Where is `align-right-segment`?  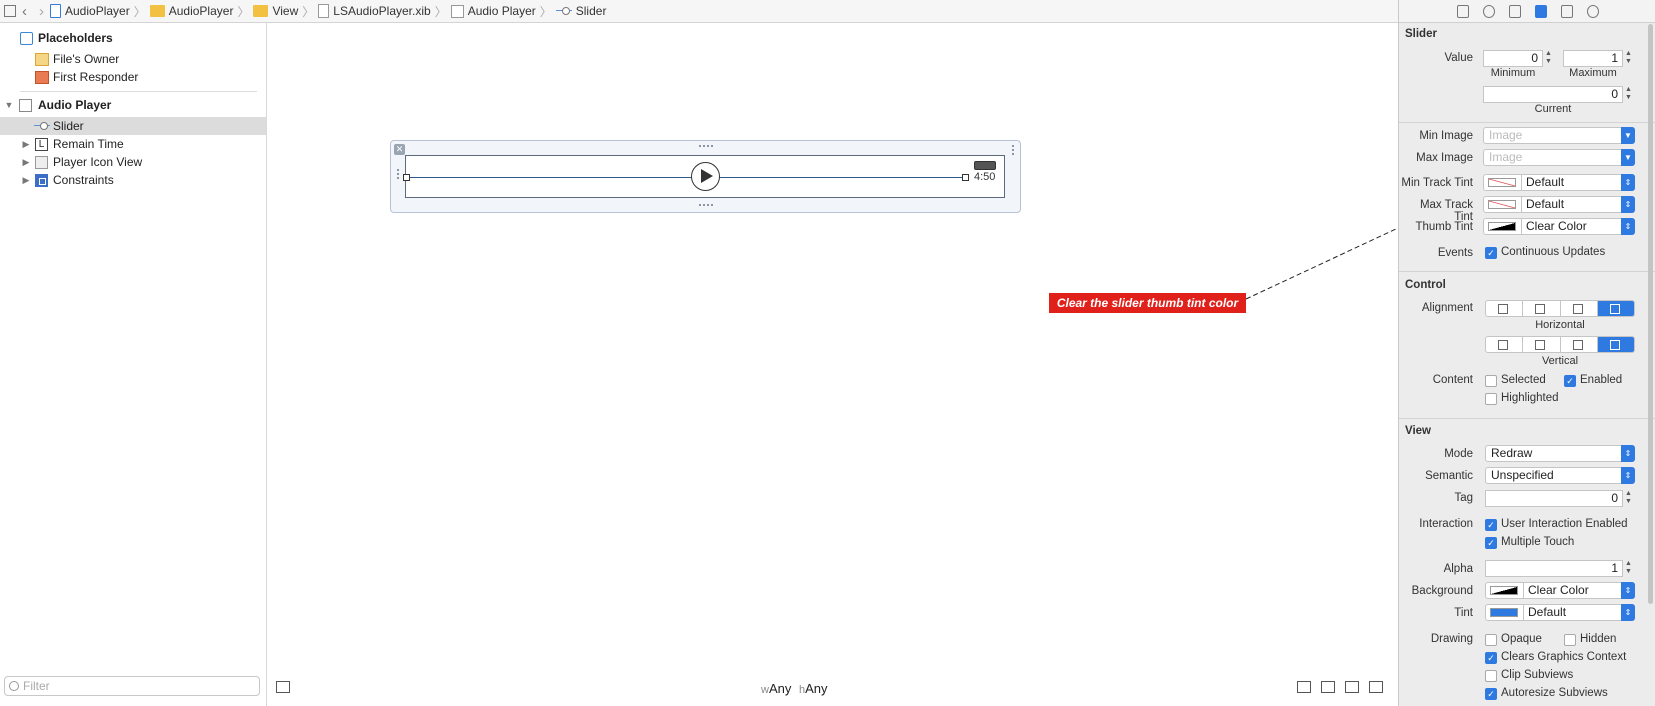
align-right-segment is located at coordinates (1579, 308).